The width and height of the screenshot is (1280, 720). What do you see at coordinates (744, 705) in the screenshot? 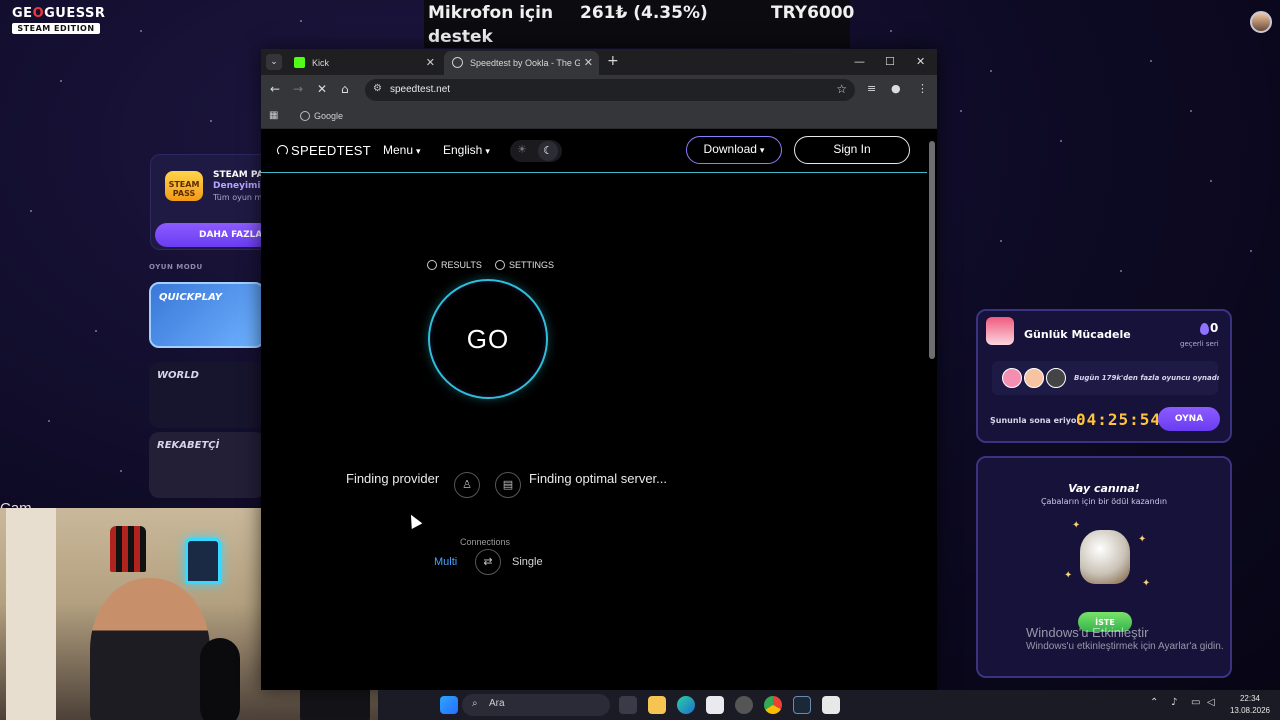
I see `settings-app-icon` at bounding box center [744, 705].